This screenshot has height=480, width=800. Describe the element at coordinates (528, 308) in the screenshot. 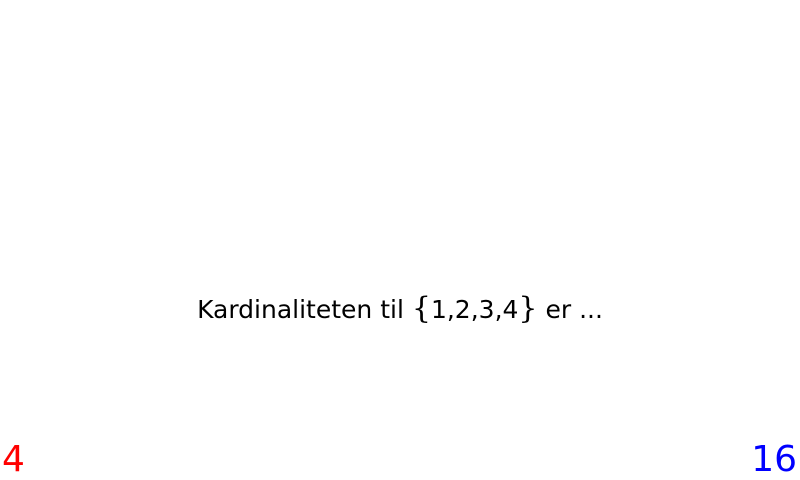

I see `set-close-brace: }` at that location.